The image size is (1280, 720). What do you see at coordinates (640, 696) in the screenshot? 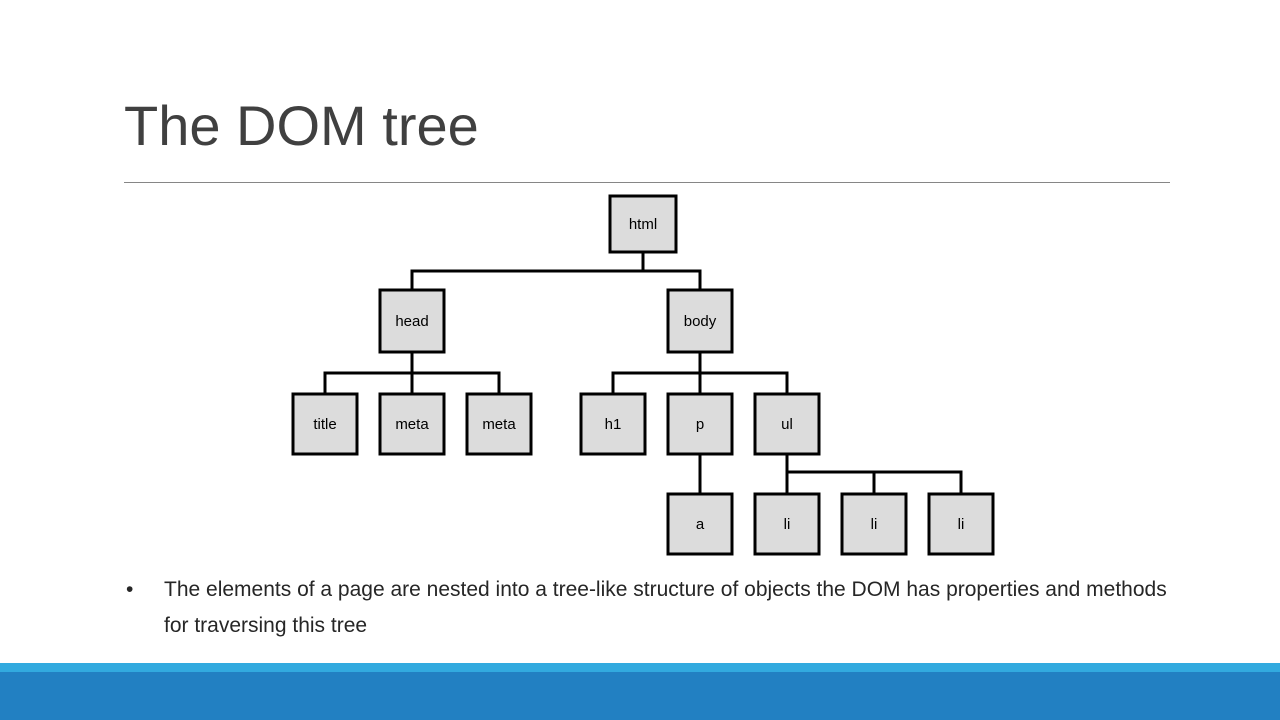
I see `footer-accent-band-dark` at bounding box center [640, 696].